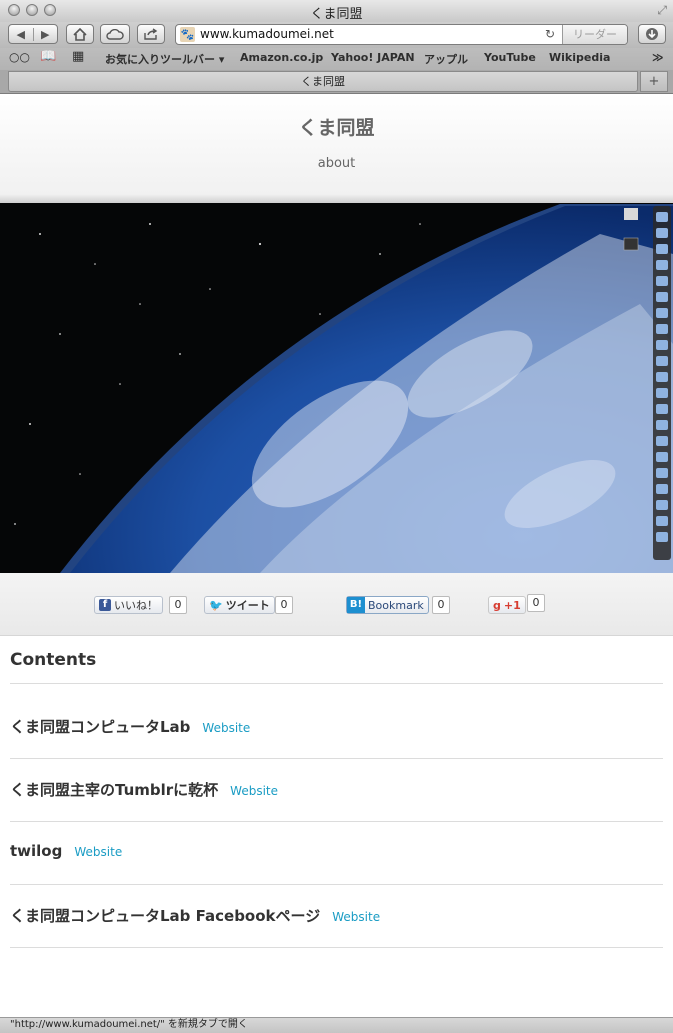 The height and width of the screenshot is (1033, 673). I want to click on contents-heading: Contents, so click(53, 660).